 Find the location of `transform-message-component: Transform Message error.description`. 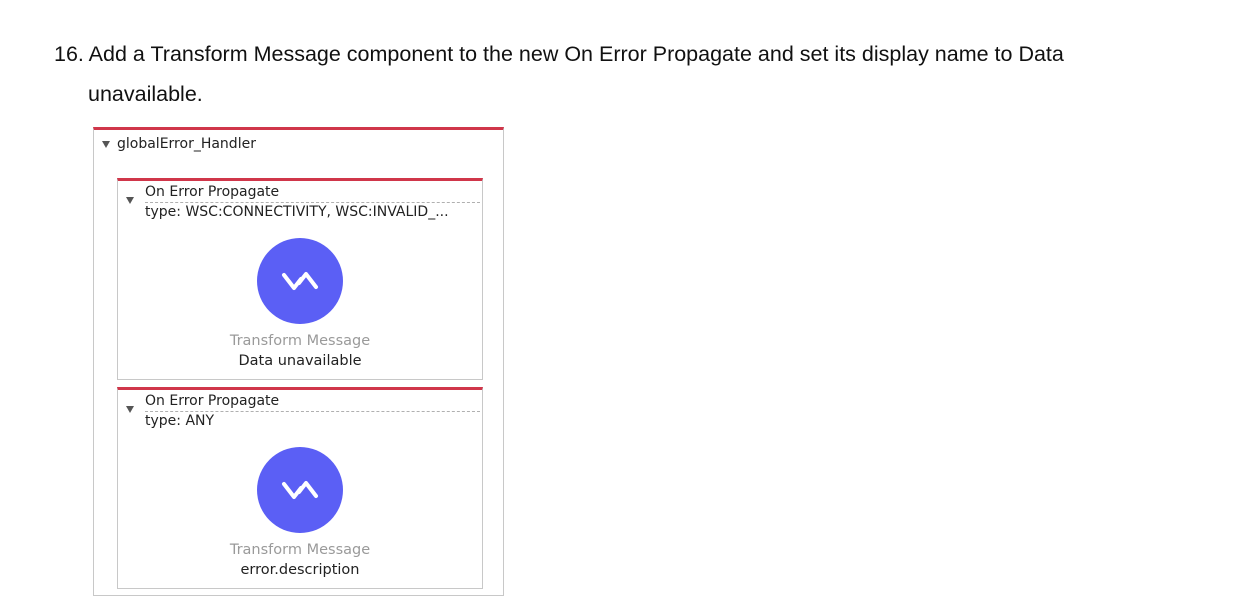

transform-message-component: Transform Message error.description is located at coordinates (300, 514).